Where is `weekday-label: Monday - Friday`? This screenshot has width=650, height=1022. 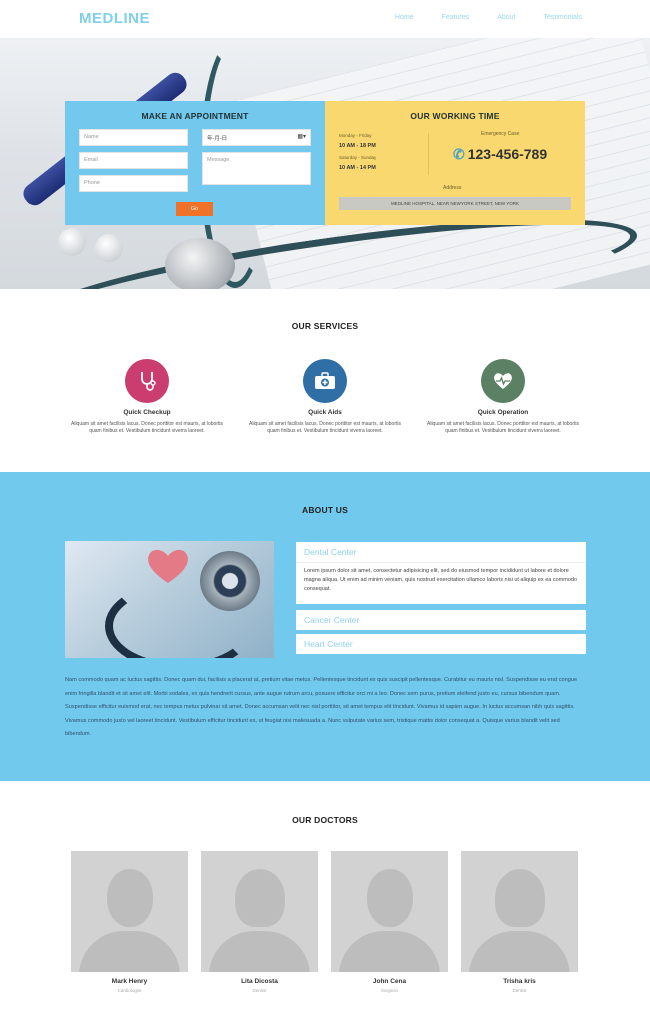 weekday-label: Monday - Friday is located at coordinates (355, 135).